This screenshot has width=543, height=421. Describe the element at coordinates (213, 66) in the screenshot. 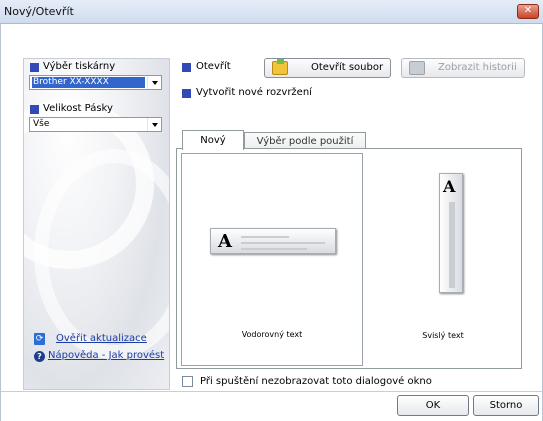

I see `open-label: Otevřít` at that location.